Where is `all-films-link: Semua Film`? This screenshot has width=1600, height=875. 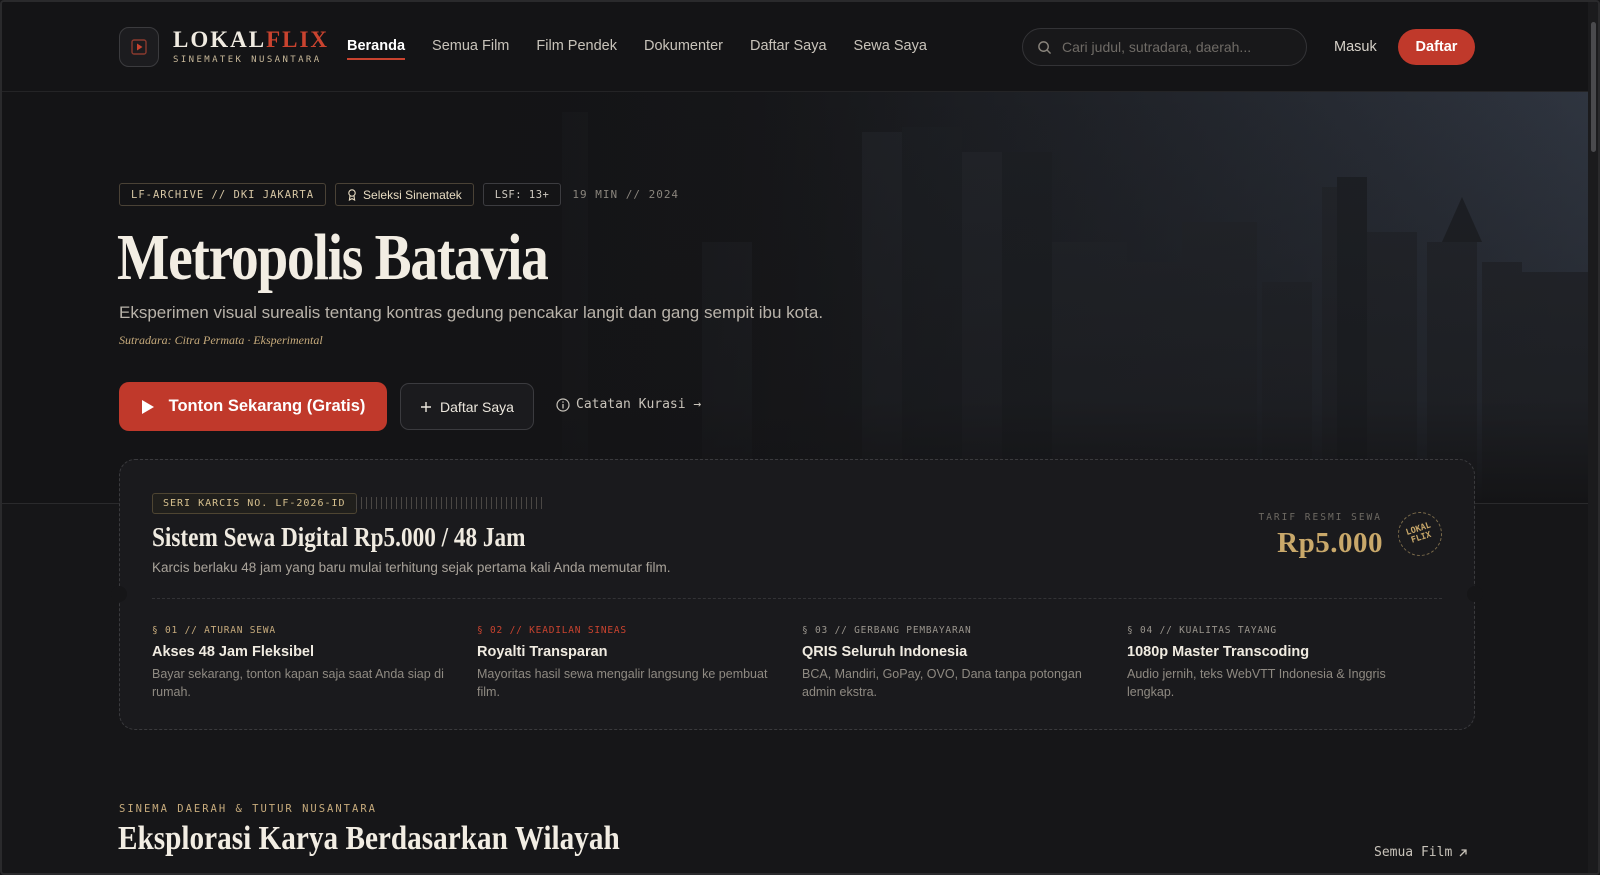 all-films-link: Semua Film is located at coordinates (1421, 852).